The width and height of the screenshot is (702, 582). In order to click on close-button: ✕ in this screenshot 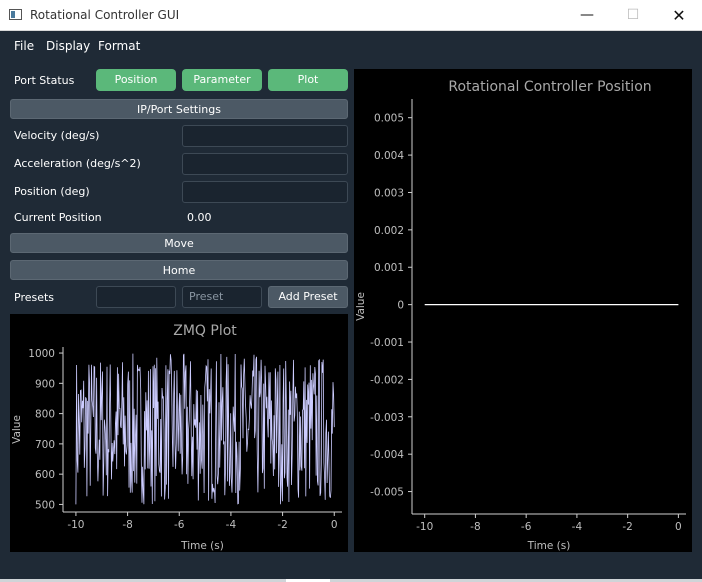, I will do `click(679, 15)`.